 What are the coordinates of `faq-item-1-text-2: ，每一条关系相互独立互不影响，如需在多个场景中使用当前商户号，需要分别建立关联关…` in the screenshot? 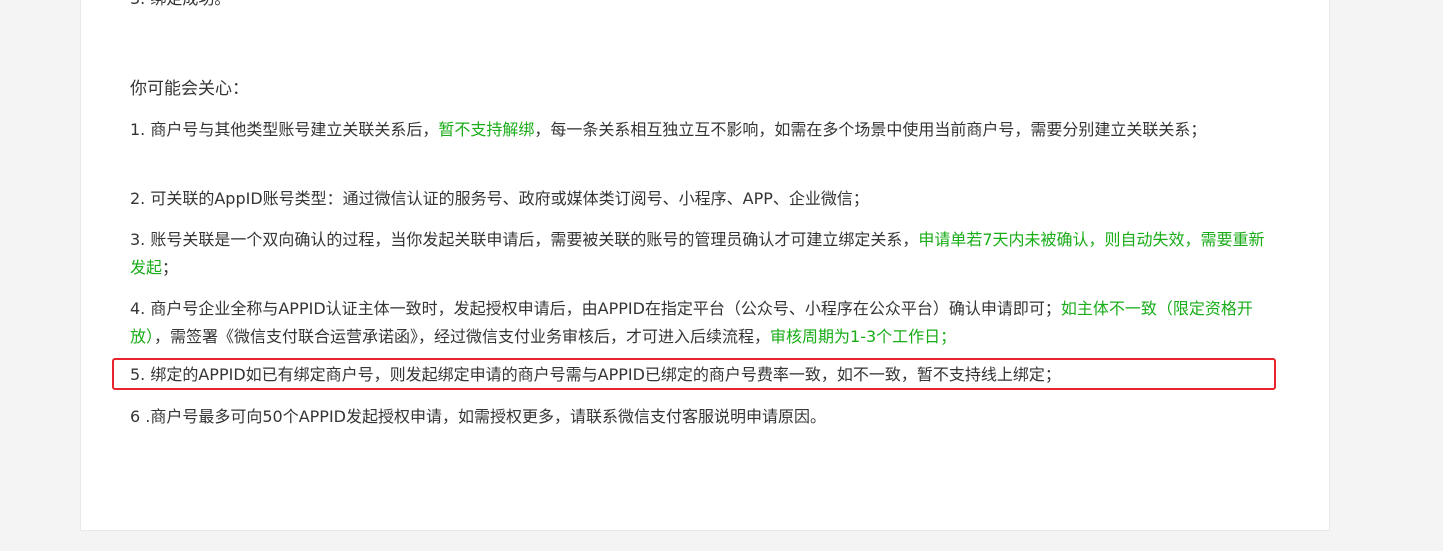 It's located at (870, 129).